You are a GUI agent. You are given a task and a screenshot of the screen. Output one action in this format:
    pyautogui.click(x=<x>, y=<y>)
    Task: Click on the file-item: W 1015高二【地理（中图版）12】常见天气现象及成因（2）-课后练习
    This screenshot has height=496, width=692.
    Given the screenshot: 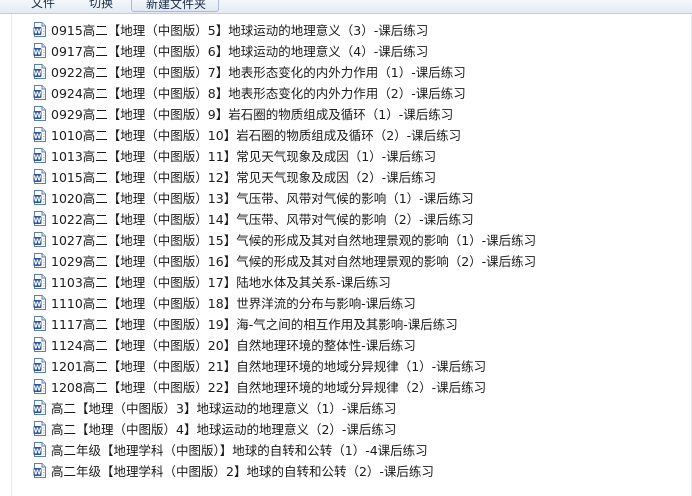 What is the action you would take?
    pyautogui.click(x=281, y=176)
    